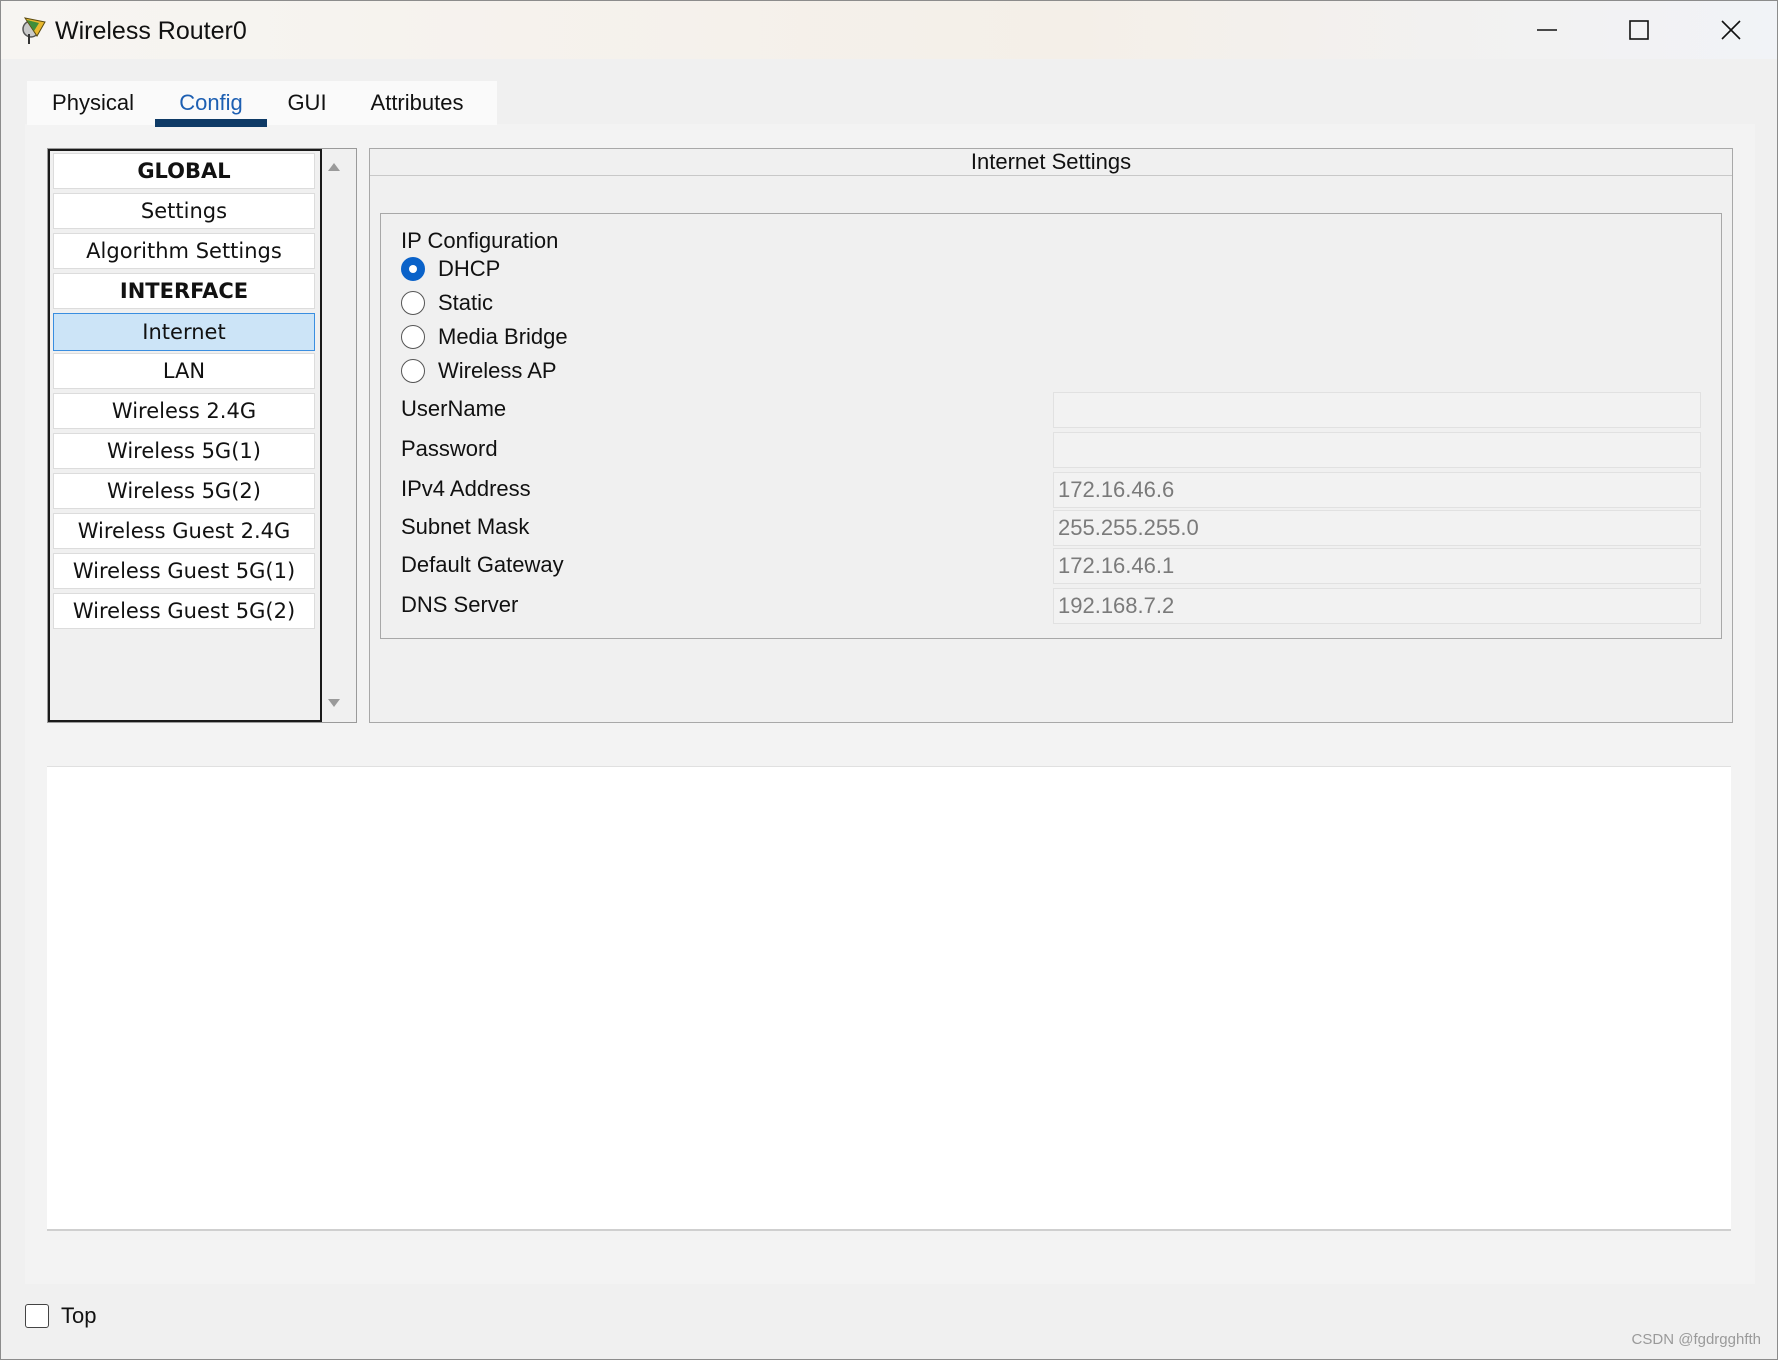 This screenshot has width=1778, height=1360. What do you see at coordinates (184, 571) in the screenshot?
I see `nav-item-wireless-guest-5g-1: Wireless Guest 5G(1)` at bounding box center [184, 571].